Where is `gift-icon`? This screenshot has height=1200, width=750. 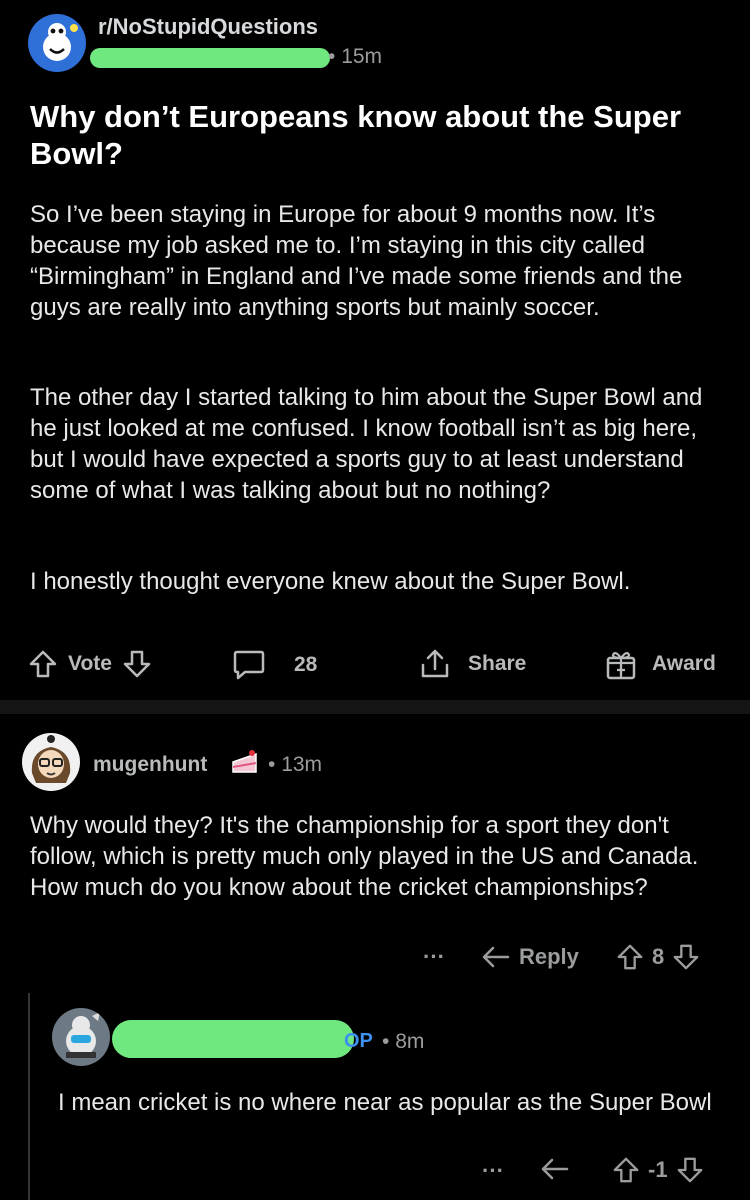
gift-icon is located at coordinates (621, 664).